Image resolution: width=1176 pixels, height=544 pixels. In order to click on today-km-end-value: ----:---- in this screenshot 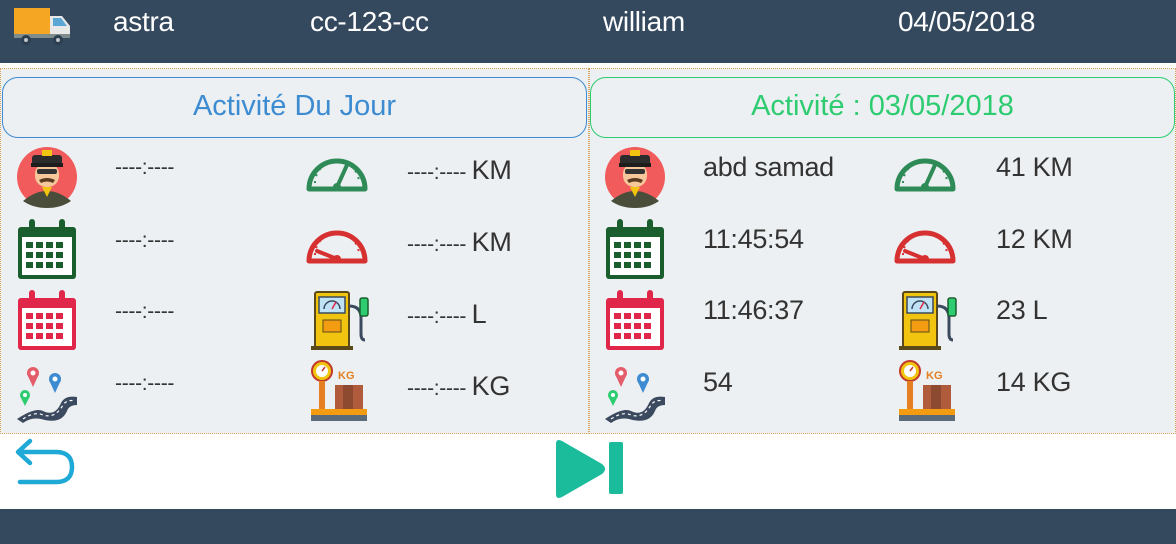, I will do `click(437, 244)`.